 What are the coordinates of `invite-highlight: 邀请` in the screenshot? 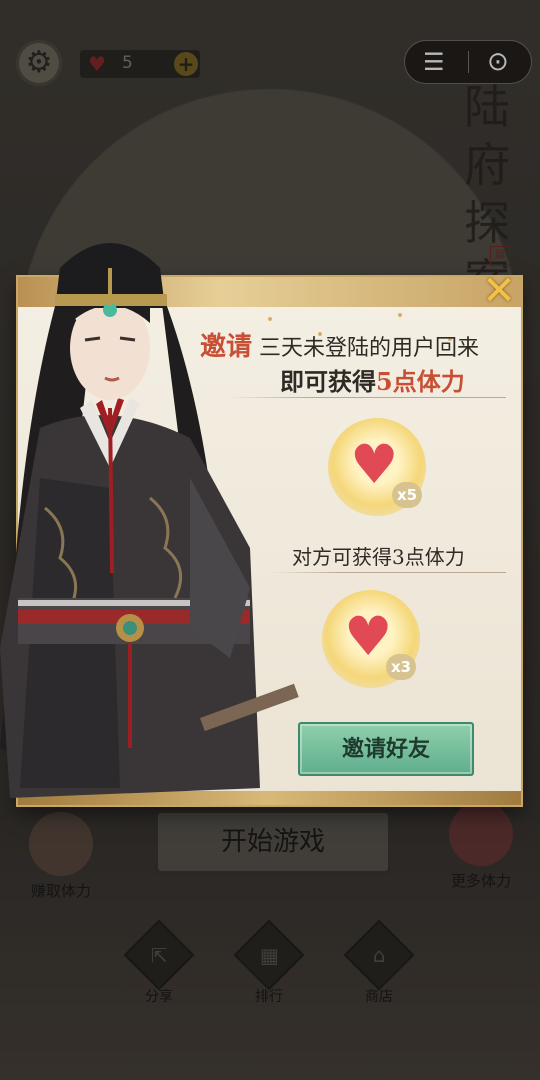 It's located at (226, 347).